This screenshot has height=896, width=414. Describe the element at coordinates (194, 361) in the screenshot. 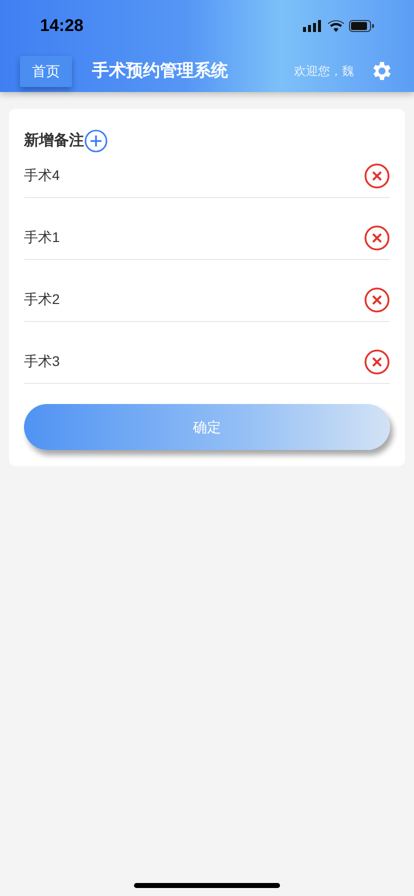

I see `note-field: 手术3` at that location.